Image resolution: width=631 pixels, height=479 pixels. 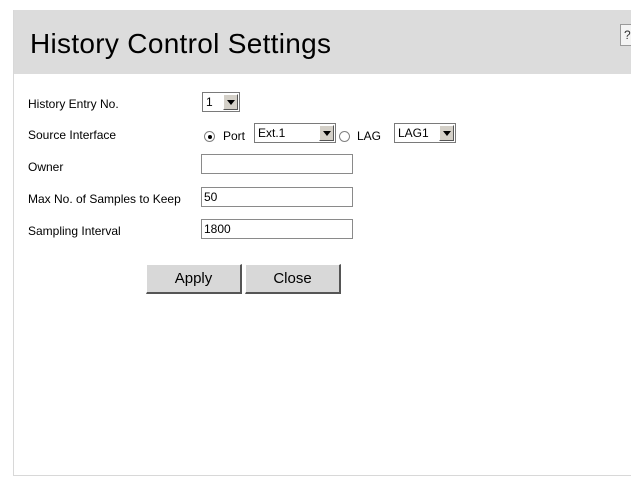 I want to click on close-button: Close, so click(x=293, y=279).